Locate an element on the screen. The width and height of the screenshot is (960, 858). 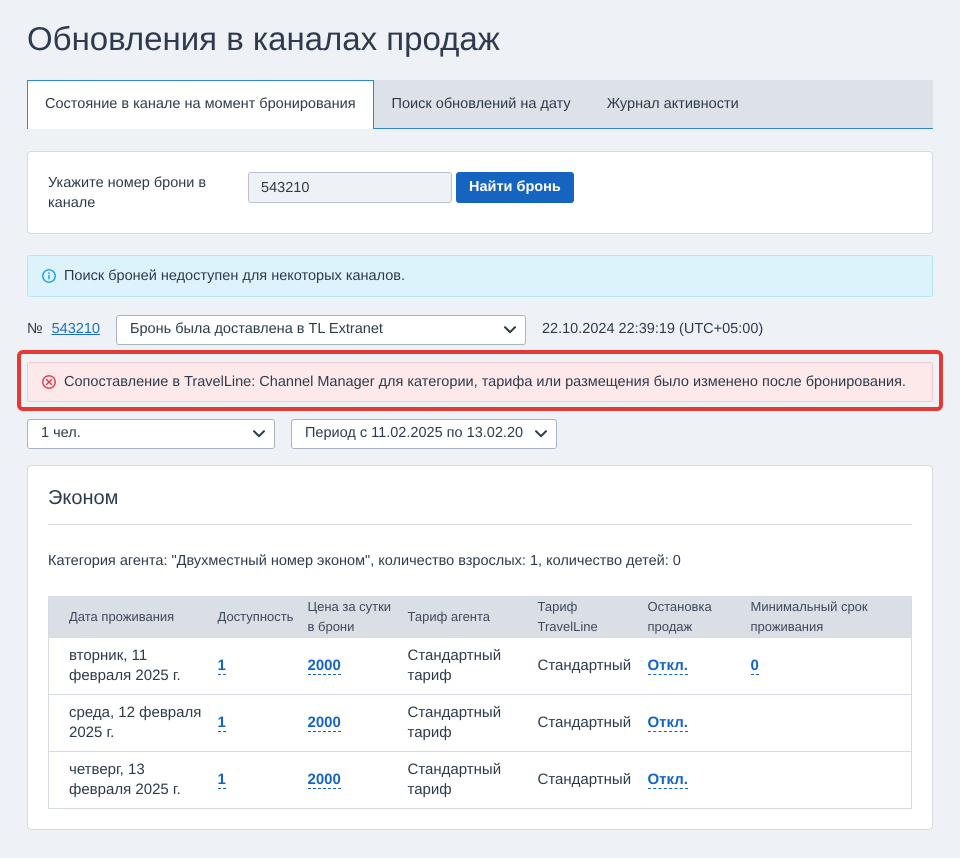
column-header: Тариф агента is located at coordinates (463, 617).